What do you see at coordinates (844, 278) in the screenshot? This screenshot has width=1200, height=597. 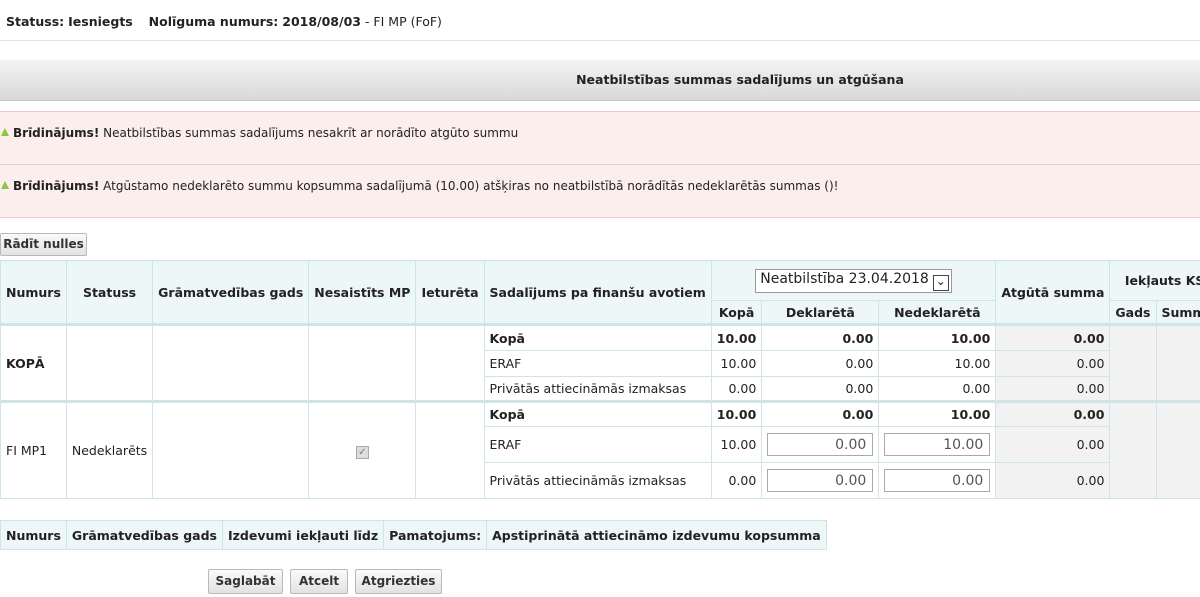 I see `neatbilstiba-select-value: Neatbilstība 23.04.2018` at bounding box center [844, 278].